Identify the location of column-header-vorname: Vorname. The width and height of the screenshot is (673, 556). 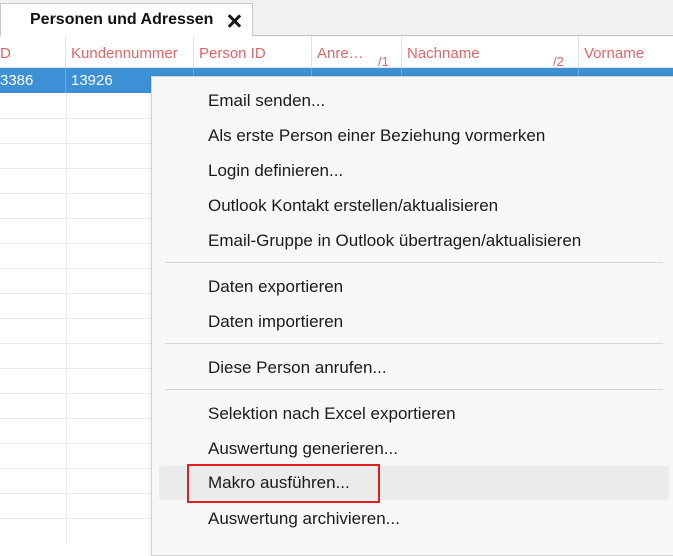
(626, 52).